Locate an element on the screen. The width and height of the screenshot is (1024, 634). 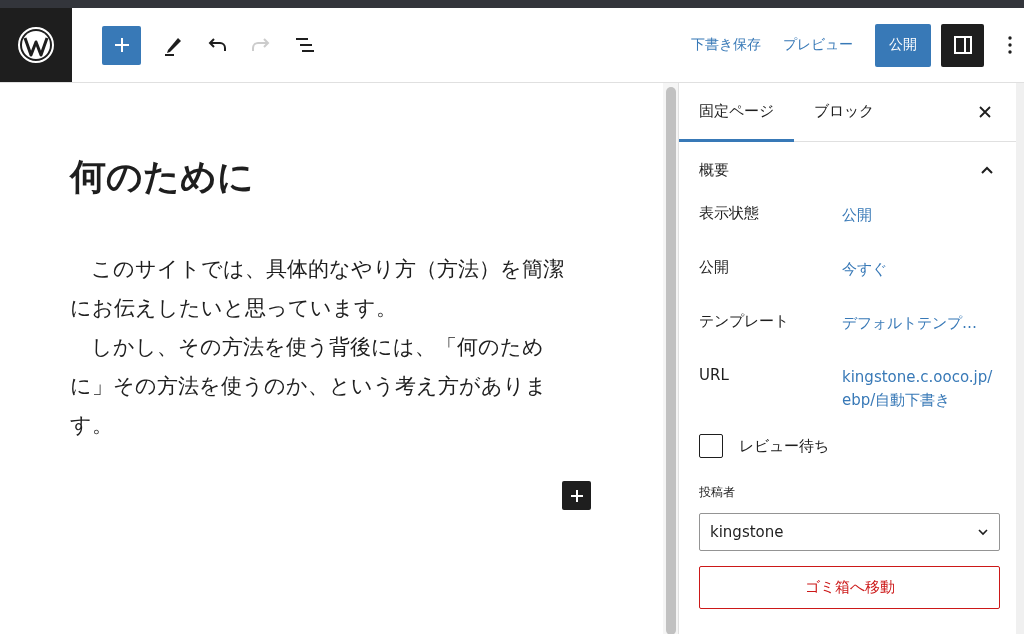
panel-title: 概要 is located at coordinates (714, 170).